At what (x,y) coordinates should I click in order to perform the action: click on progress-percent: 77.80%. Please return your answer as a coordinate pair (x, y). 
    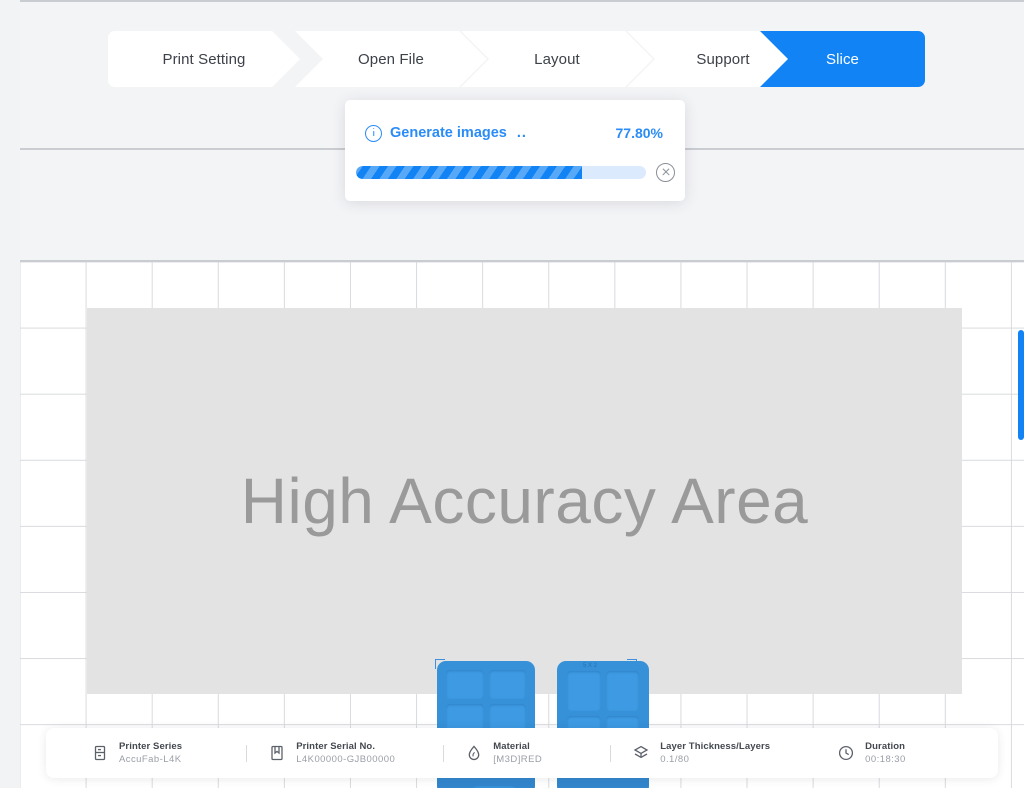
    Looking at the image, I should click on (639, 133).